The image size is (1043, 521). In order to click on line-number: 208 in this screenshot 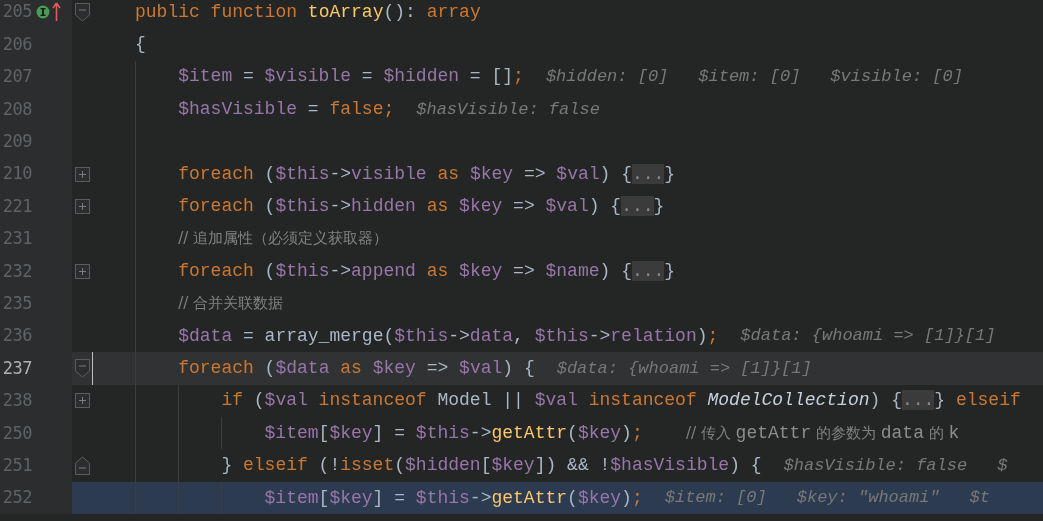, I will do `click(16, 109)`.